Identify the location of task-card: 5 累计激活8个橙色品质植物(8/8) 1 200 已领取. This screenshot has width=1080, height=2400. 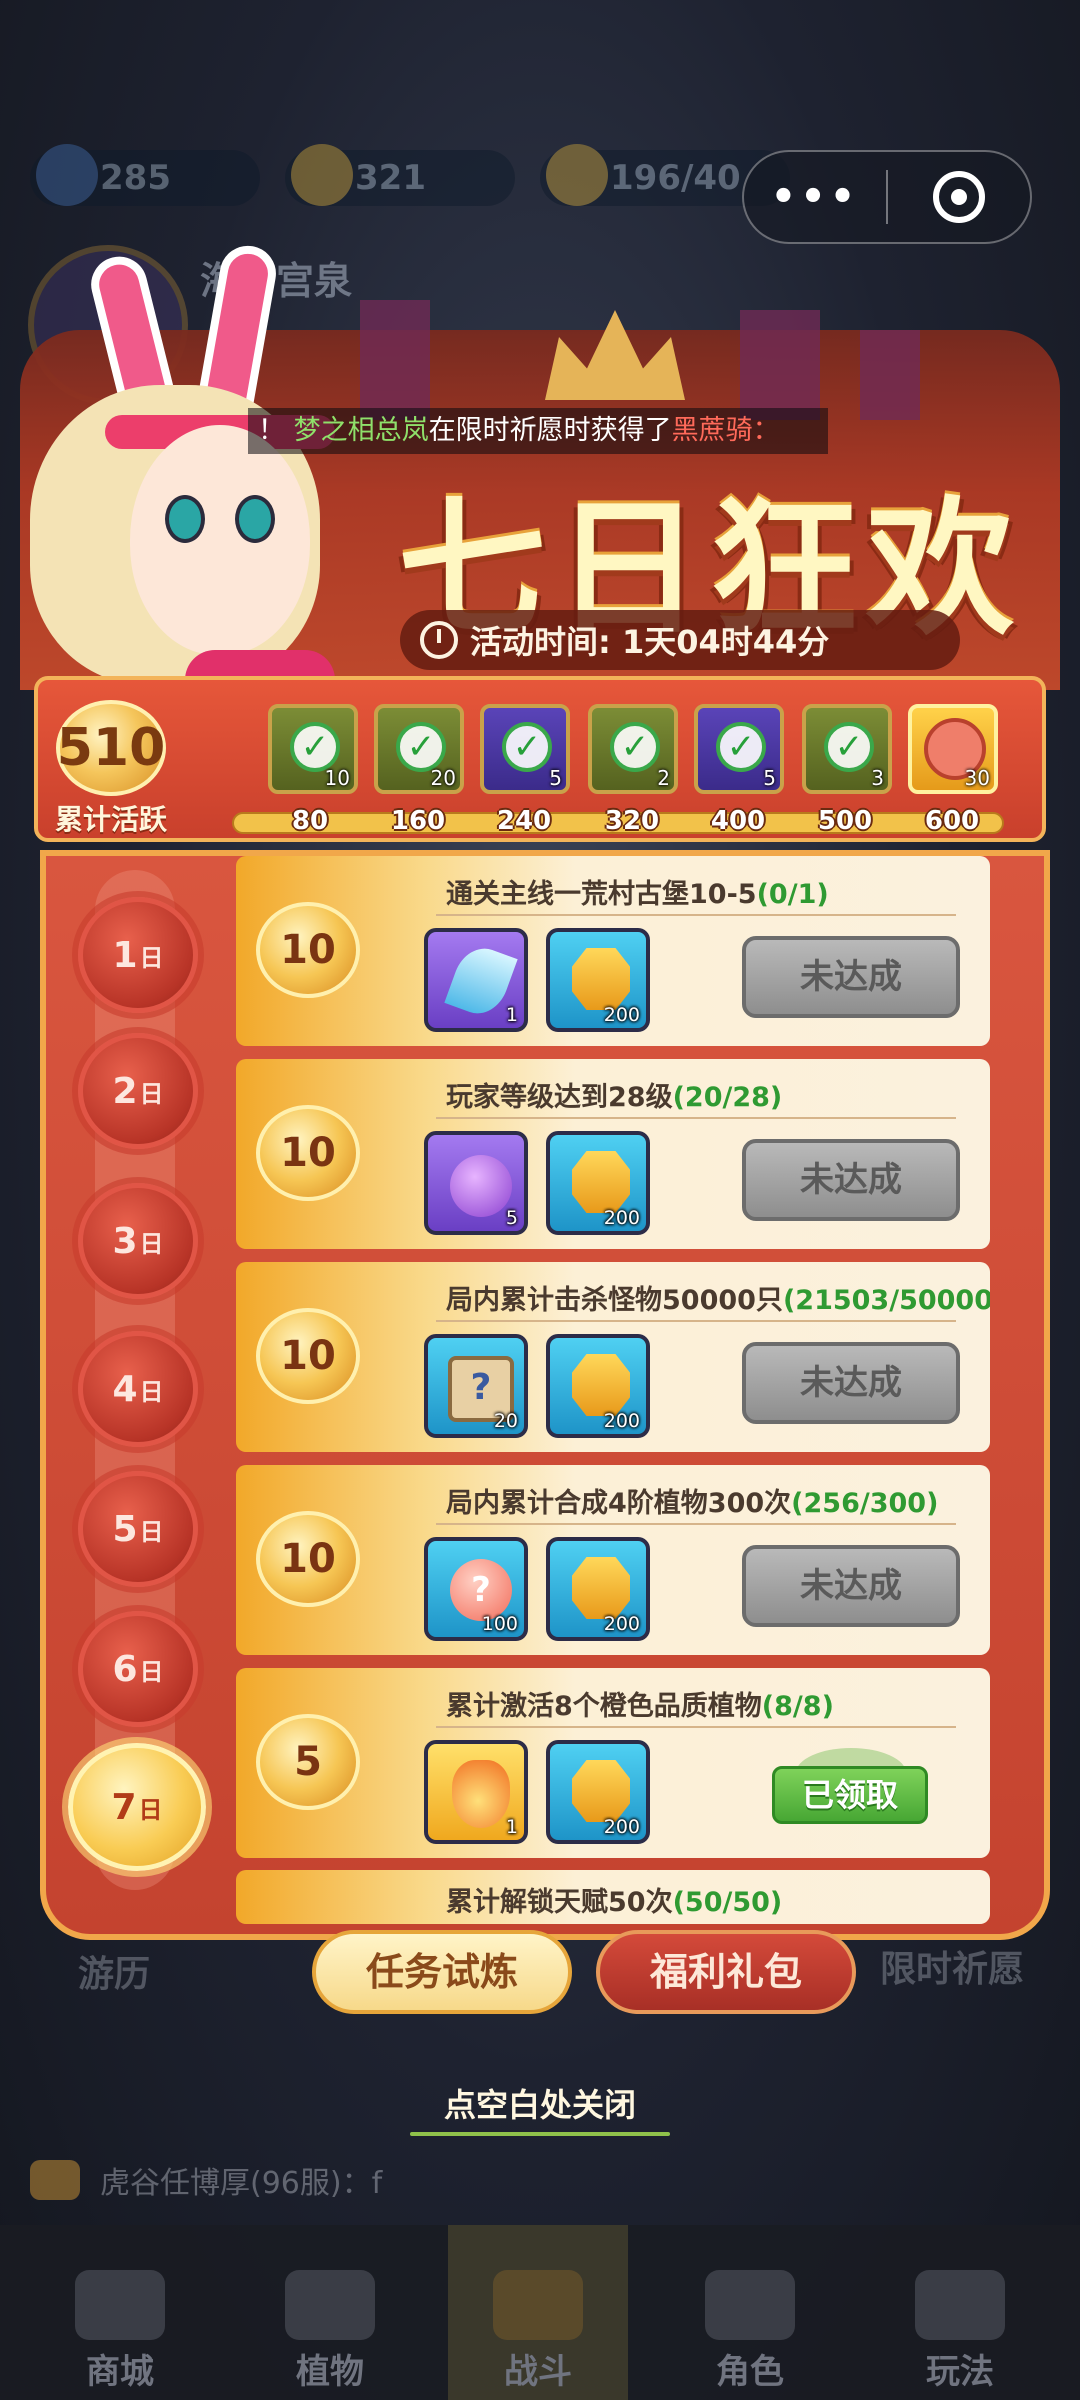
(613, 1763).